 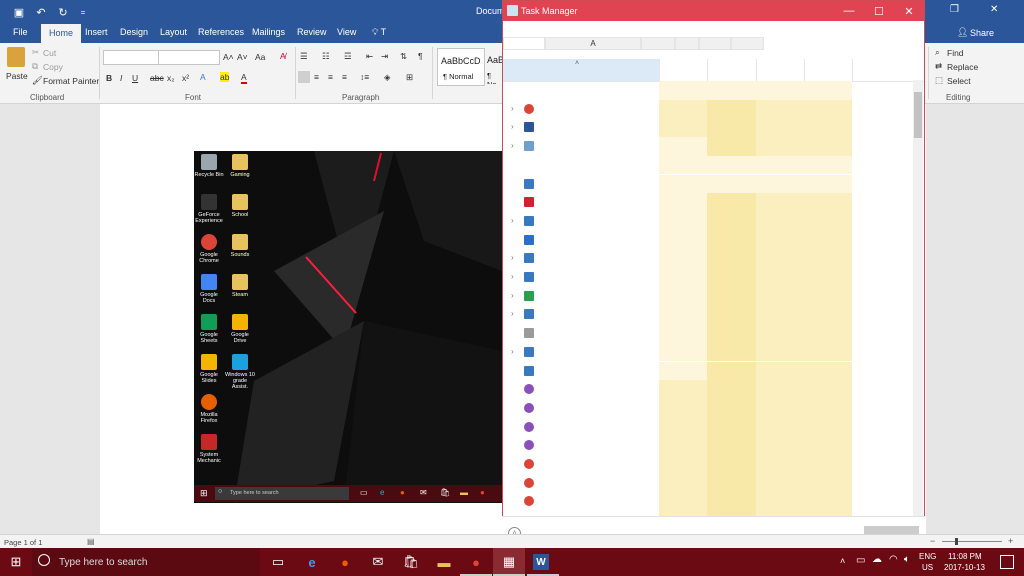 What do you see at coordinates (403, 56) in the screenshot?
I see `sort-icon: ⇅` at bounding box center [403, 56].